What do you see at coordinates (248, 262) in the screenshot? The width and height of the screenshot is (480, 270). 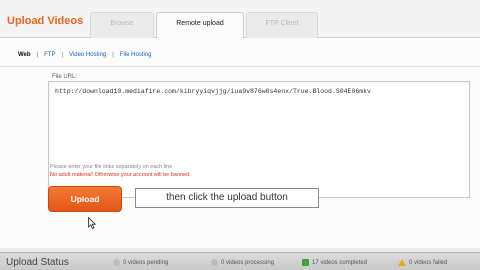 I see `processing-count: 0 videos processing` at bounding box center [248, 262].